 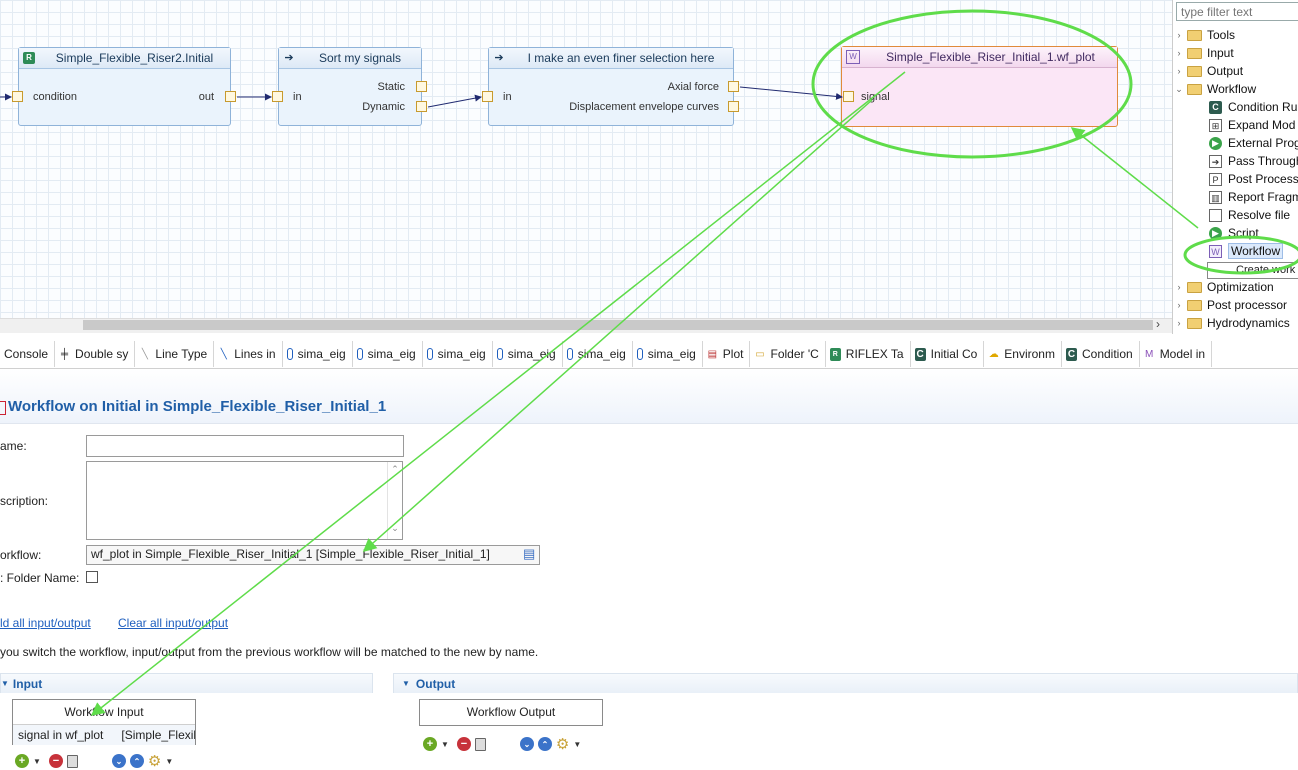 I want to click on node-connections, so click(x=421, y=97).